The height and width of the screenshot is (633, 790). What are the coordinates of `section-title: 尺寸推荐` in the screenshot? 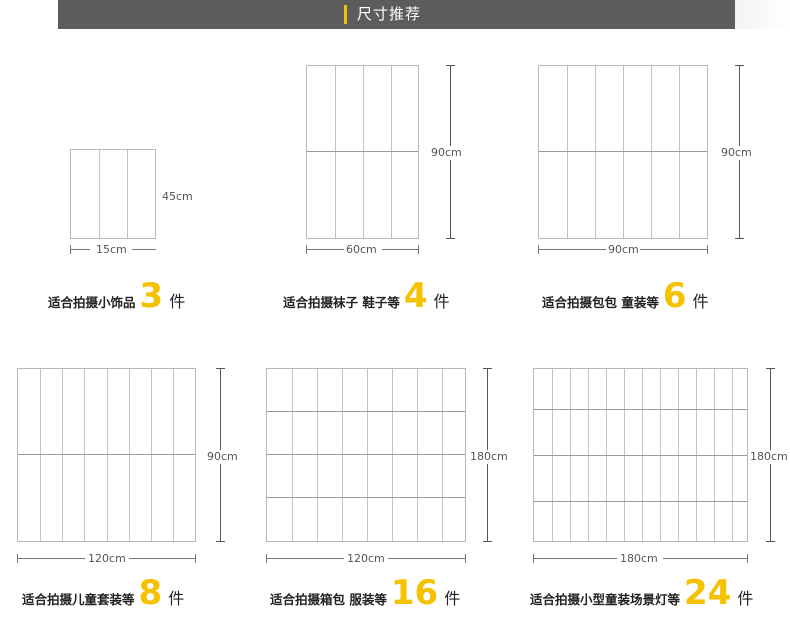 It's located at (389, 14).